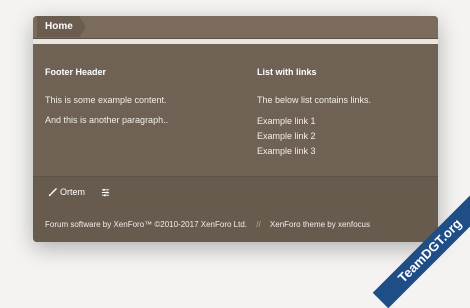 This screenshot has height=308, width=470. What do you see at coordinates (58, 26) in the screenshot?
I see `breadcrumb-home: Home` at bounding box center [58, 26].